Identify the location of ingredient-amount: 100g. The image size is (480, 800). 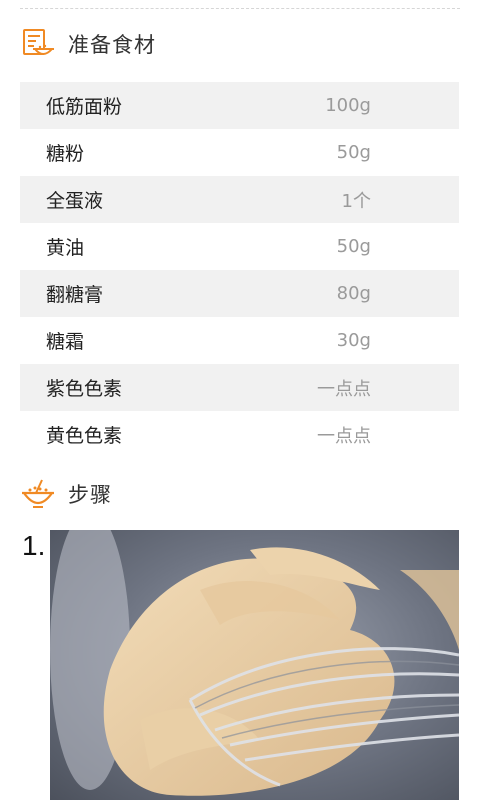
(348, 105).